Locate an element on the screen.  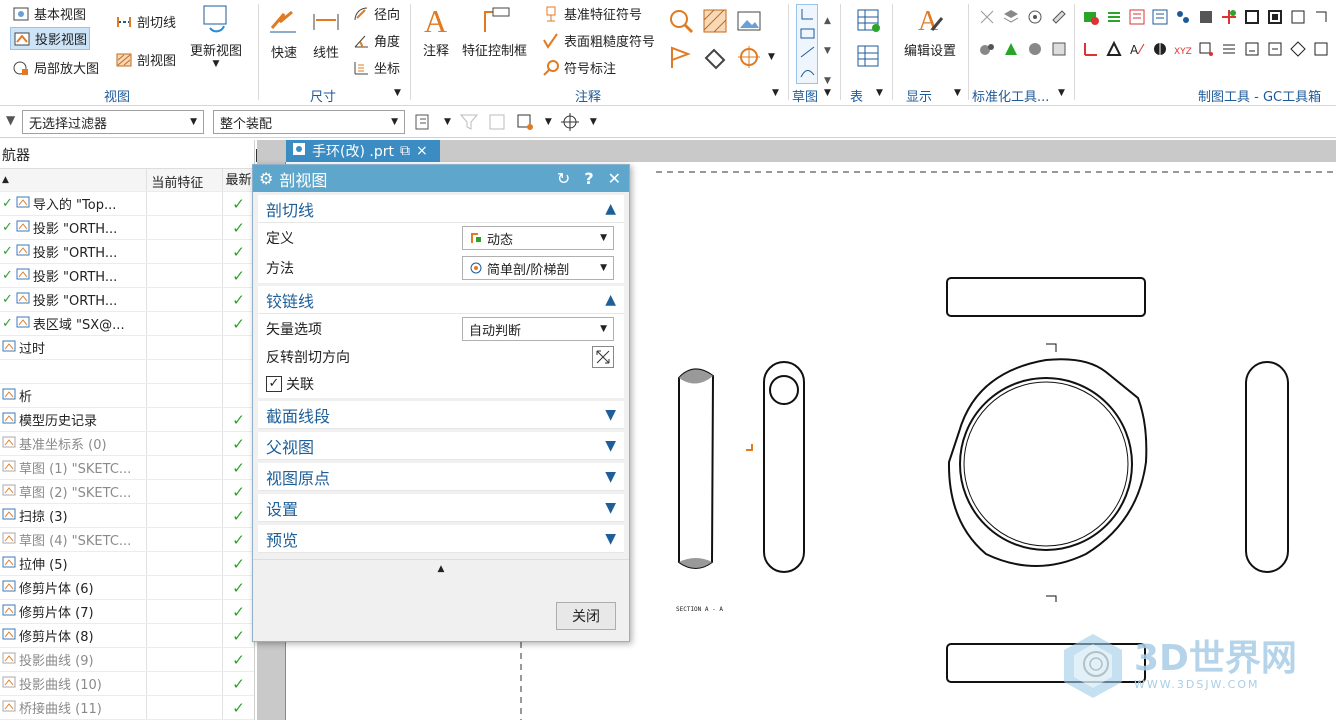
navigator-row: 修剪片体 (8) ✓ is located at coordinates (127, 636).